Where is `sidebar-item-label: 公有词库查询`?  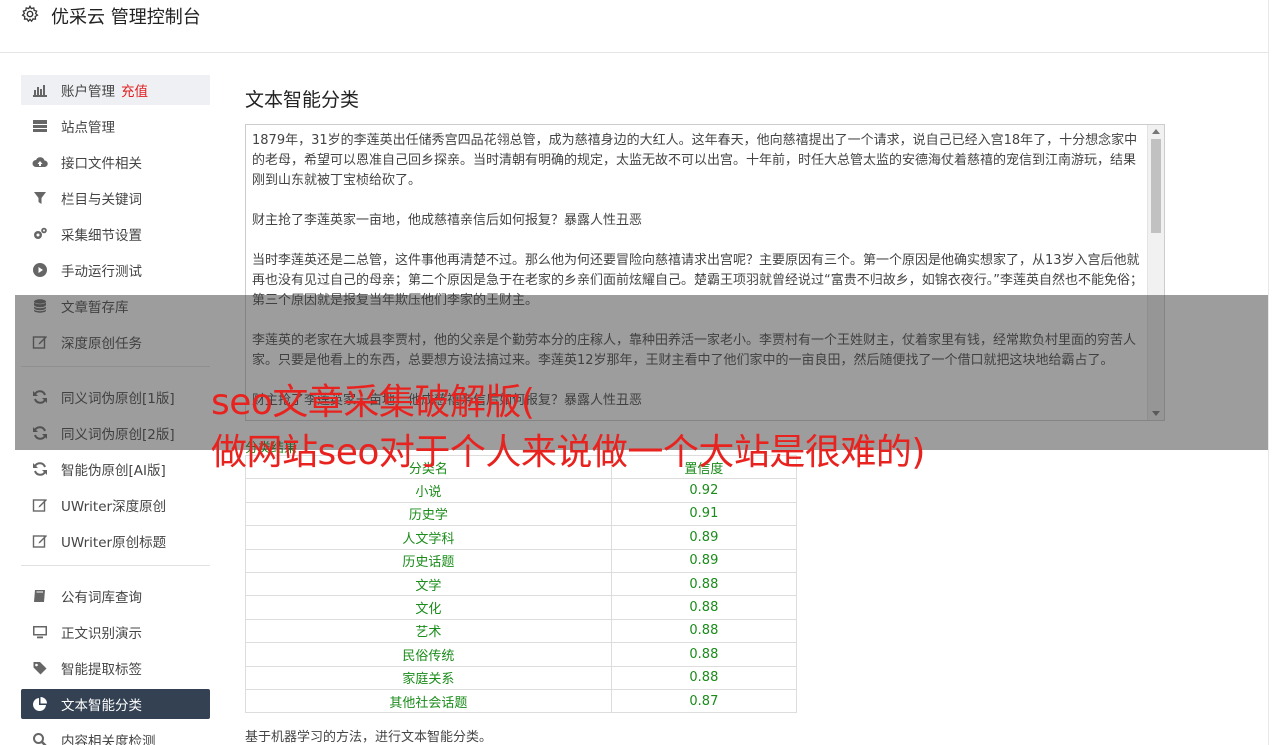 sidebar-item-label: 公有词库查询 is located at coordinates (101, 598).